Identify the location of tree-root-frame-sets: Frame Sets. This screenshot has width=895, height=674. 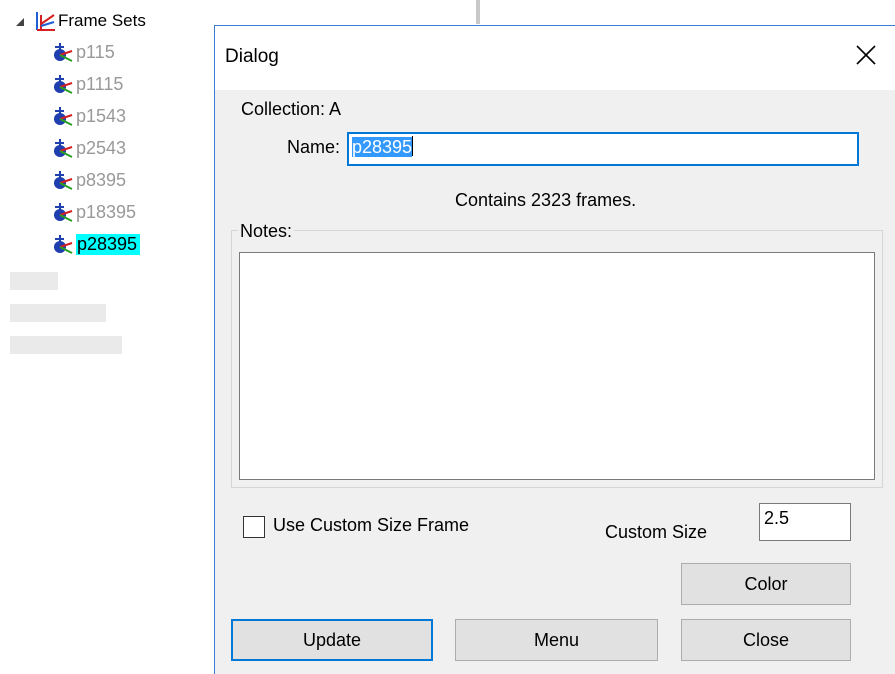
(81, 21).